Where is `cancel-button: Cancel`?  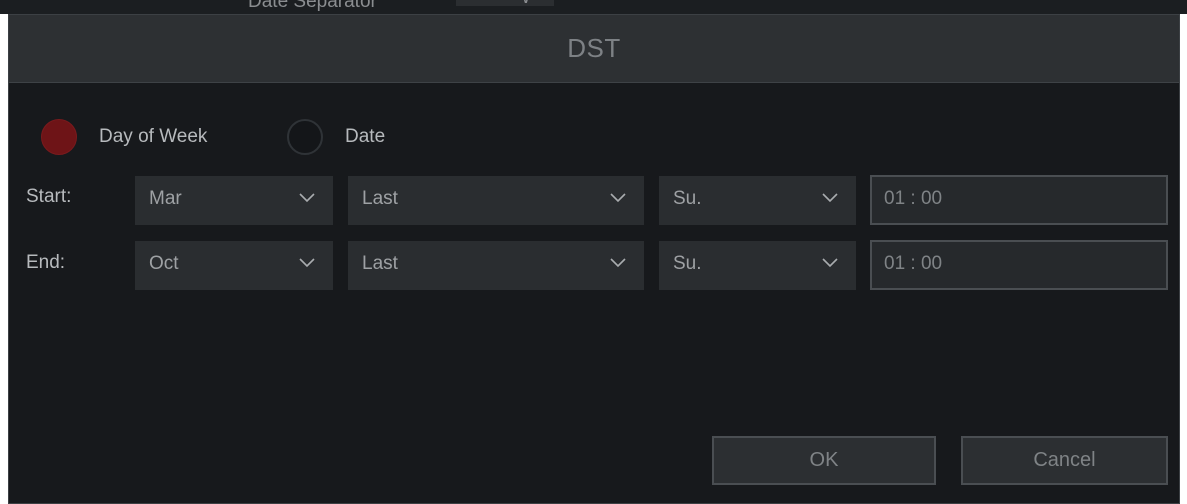 cancel-button: Cancel is located at coordinates (1064, 460).